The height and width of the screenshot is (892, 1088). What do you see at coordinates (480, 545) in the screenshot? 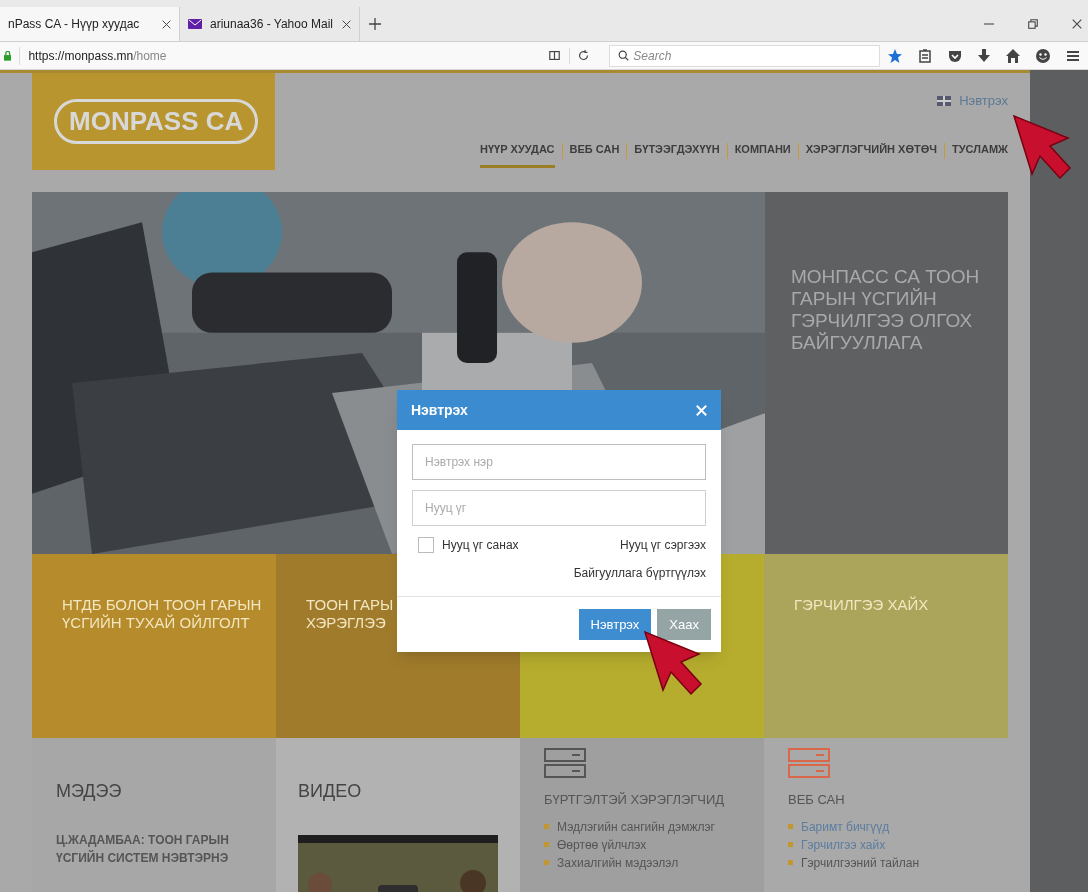
I see `remember-label: Нууц үг санах` at bounding box center [480, 545].